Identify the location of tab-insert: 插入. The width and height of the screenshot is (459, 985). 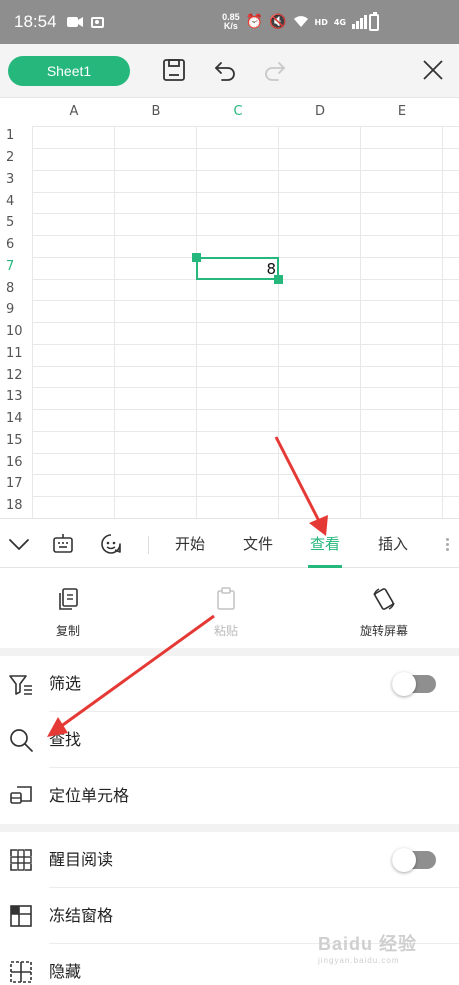
(393, 544).